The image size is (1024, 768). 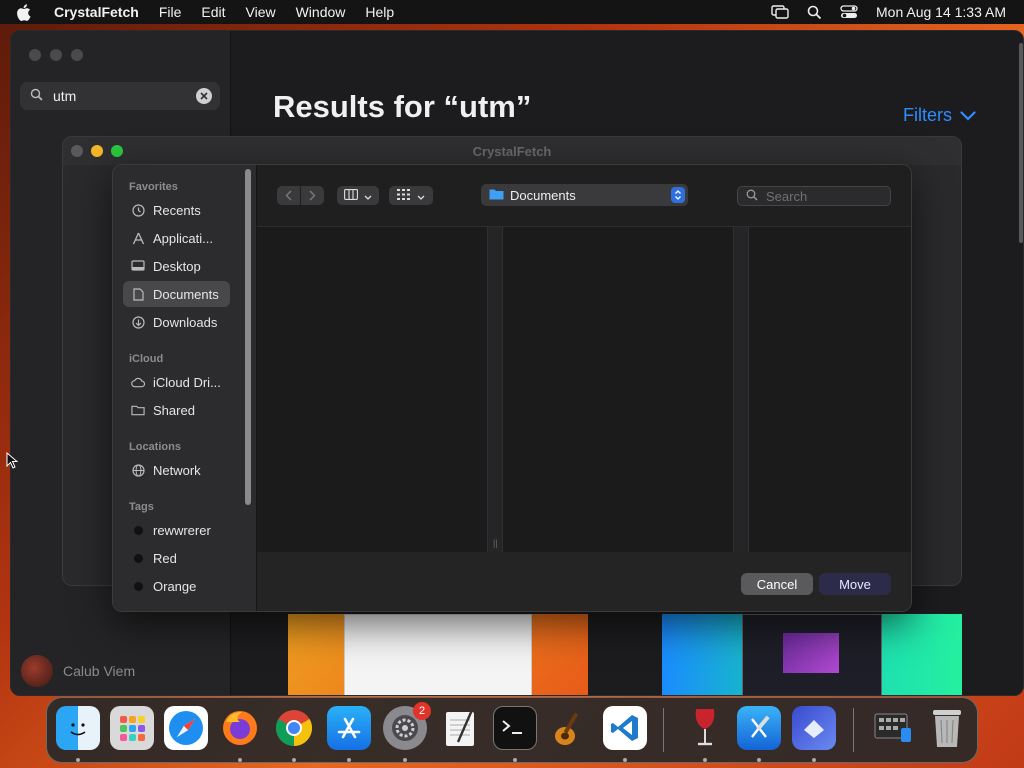 What do you see at coordinates (402, 106) in the screenshot?
I see `results-title: Results for “utm”` at bounding box center [402, 106].